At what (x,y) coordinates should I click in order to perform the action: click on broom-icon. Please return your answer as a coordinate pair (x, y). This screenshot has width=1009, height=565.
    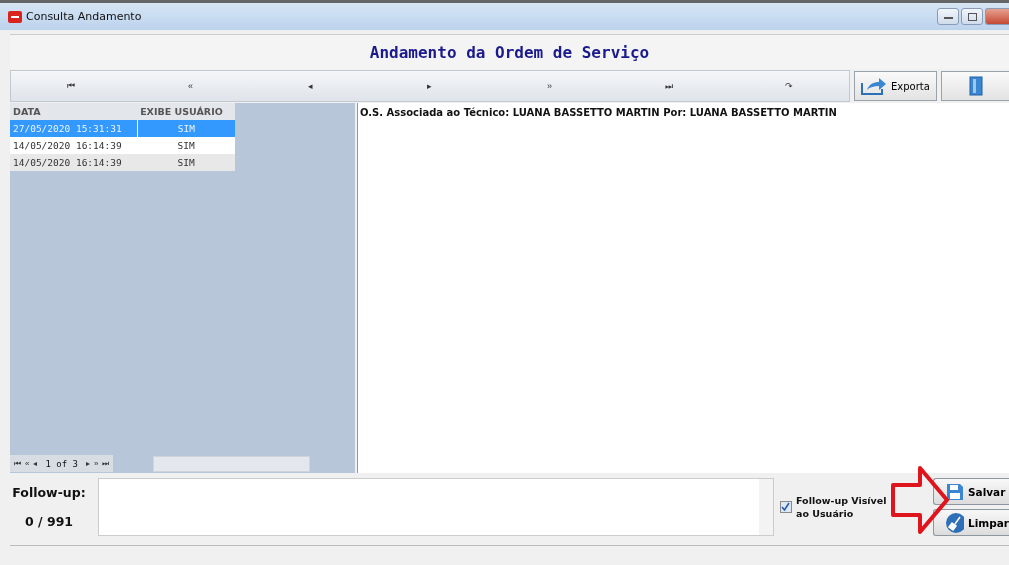
    Looking at the image, I should click on (955, 522).